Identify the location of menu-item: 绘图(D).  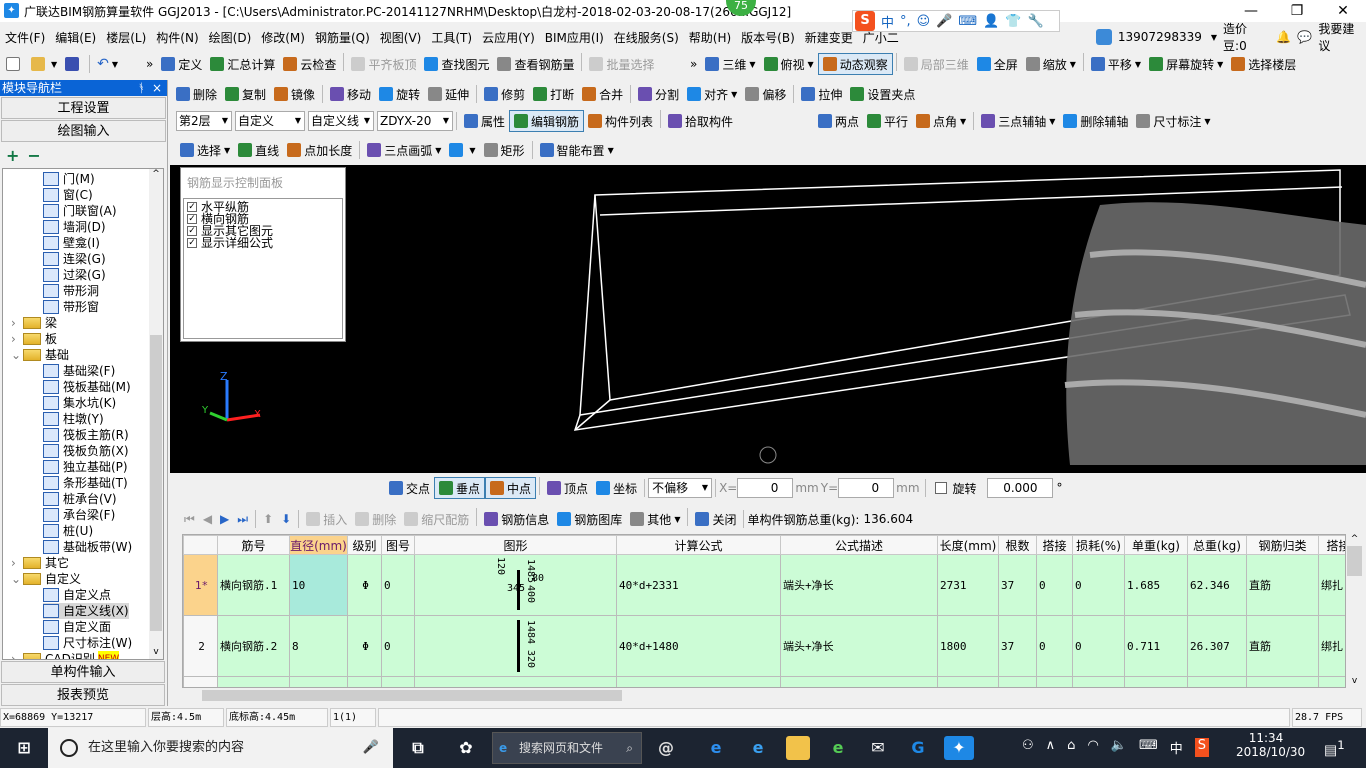
(230, 37).